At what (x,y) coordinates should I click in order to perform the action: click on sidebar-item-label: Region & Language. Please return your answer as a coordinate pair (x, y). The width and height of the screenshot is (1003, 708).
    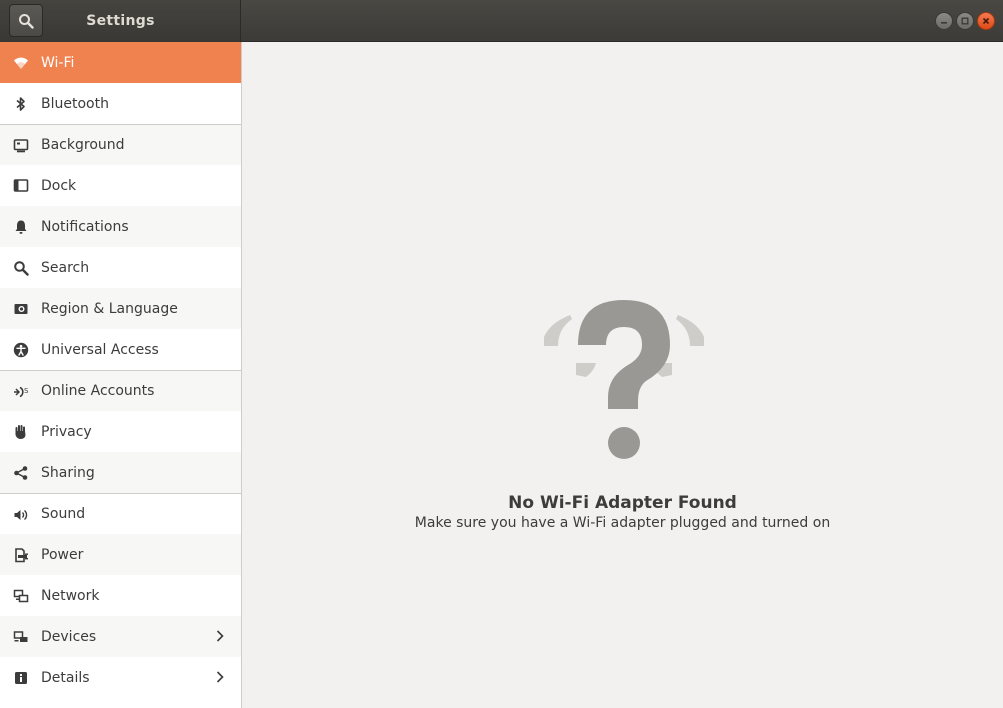
    Looking at the image, I should click on (109, 308).